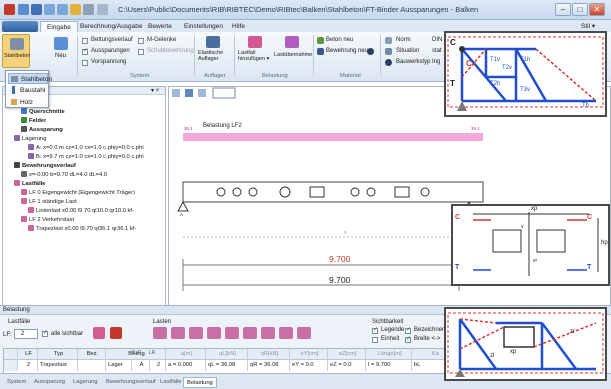 The height and width of the screenshot is (389, 611). I want to click on tab-system: System, so click(16, 382).